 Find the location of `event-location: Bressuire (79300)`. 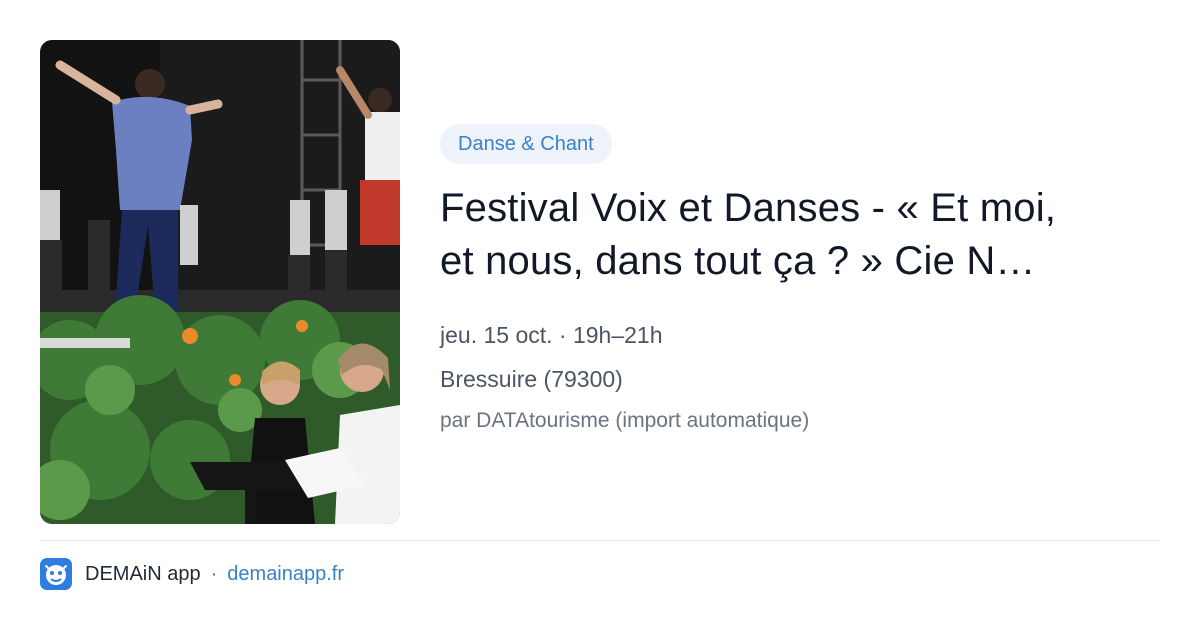

event-location: Bressuire (79300) is located at coordinates (531, 379).